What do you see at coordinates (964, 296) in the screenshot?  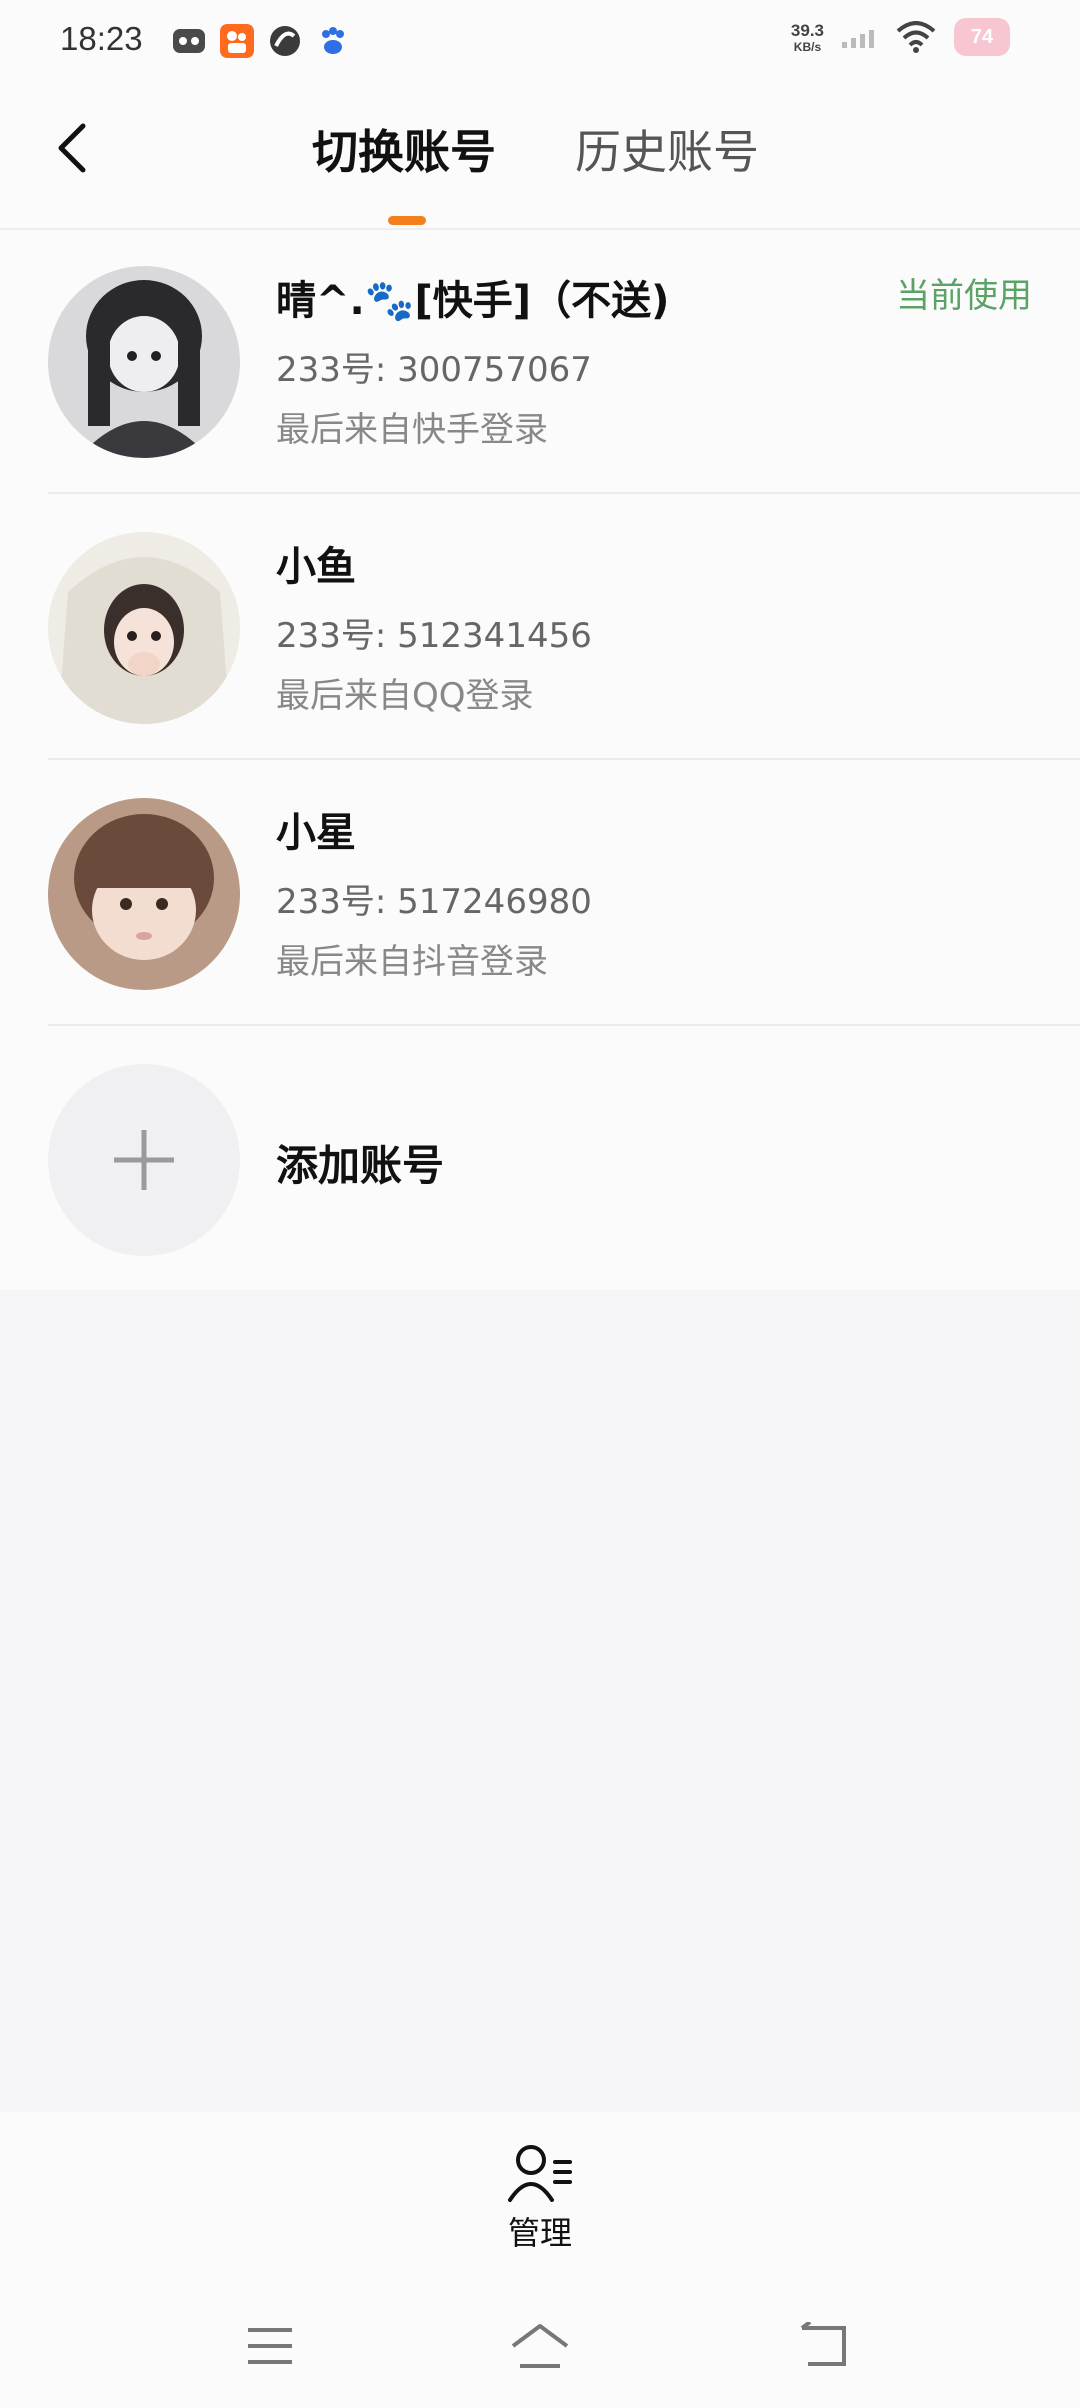 I see `current-account-badge: 当前使用` at bounding box center [964, 296].